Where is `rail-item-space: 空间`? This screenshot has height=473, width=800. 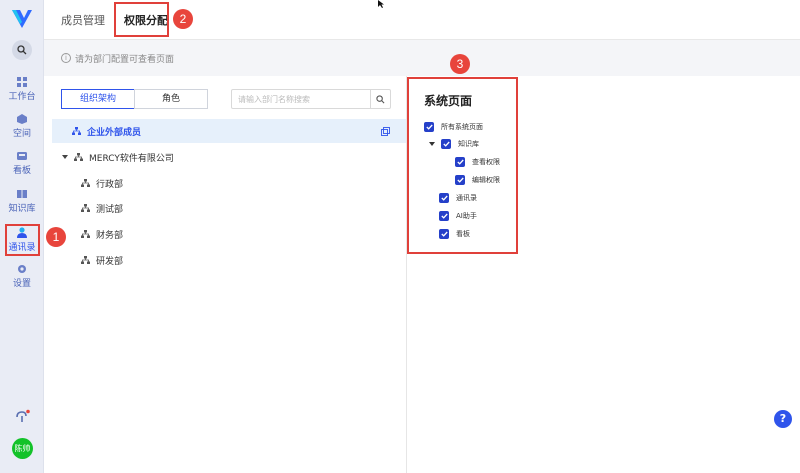
rail-item-space: 空间 is located at coordinates (22, 126).